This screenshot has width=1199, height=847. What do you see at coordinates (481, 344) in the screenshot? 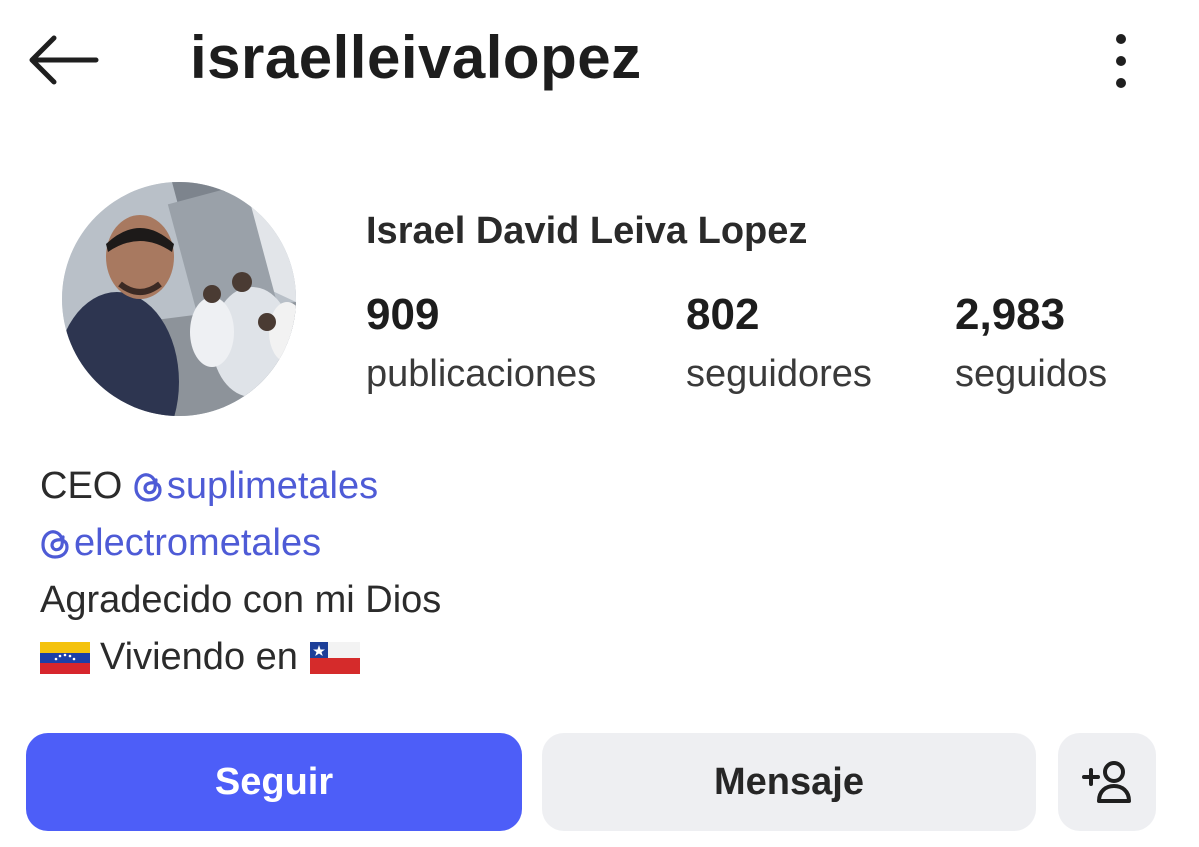
I see `stat-publicaciones: 909 publicaciones` at bounding box center [481, 344].